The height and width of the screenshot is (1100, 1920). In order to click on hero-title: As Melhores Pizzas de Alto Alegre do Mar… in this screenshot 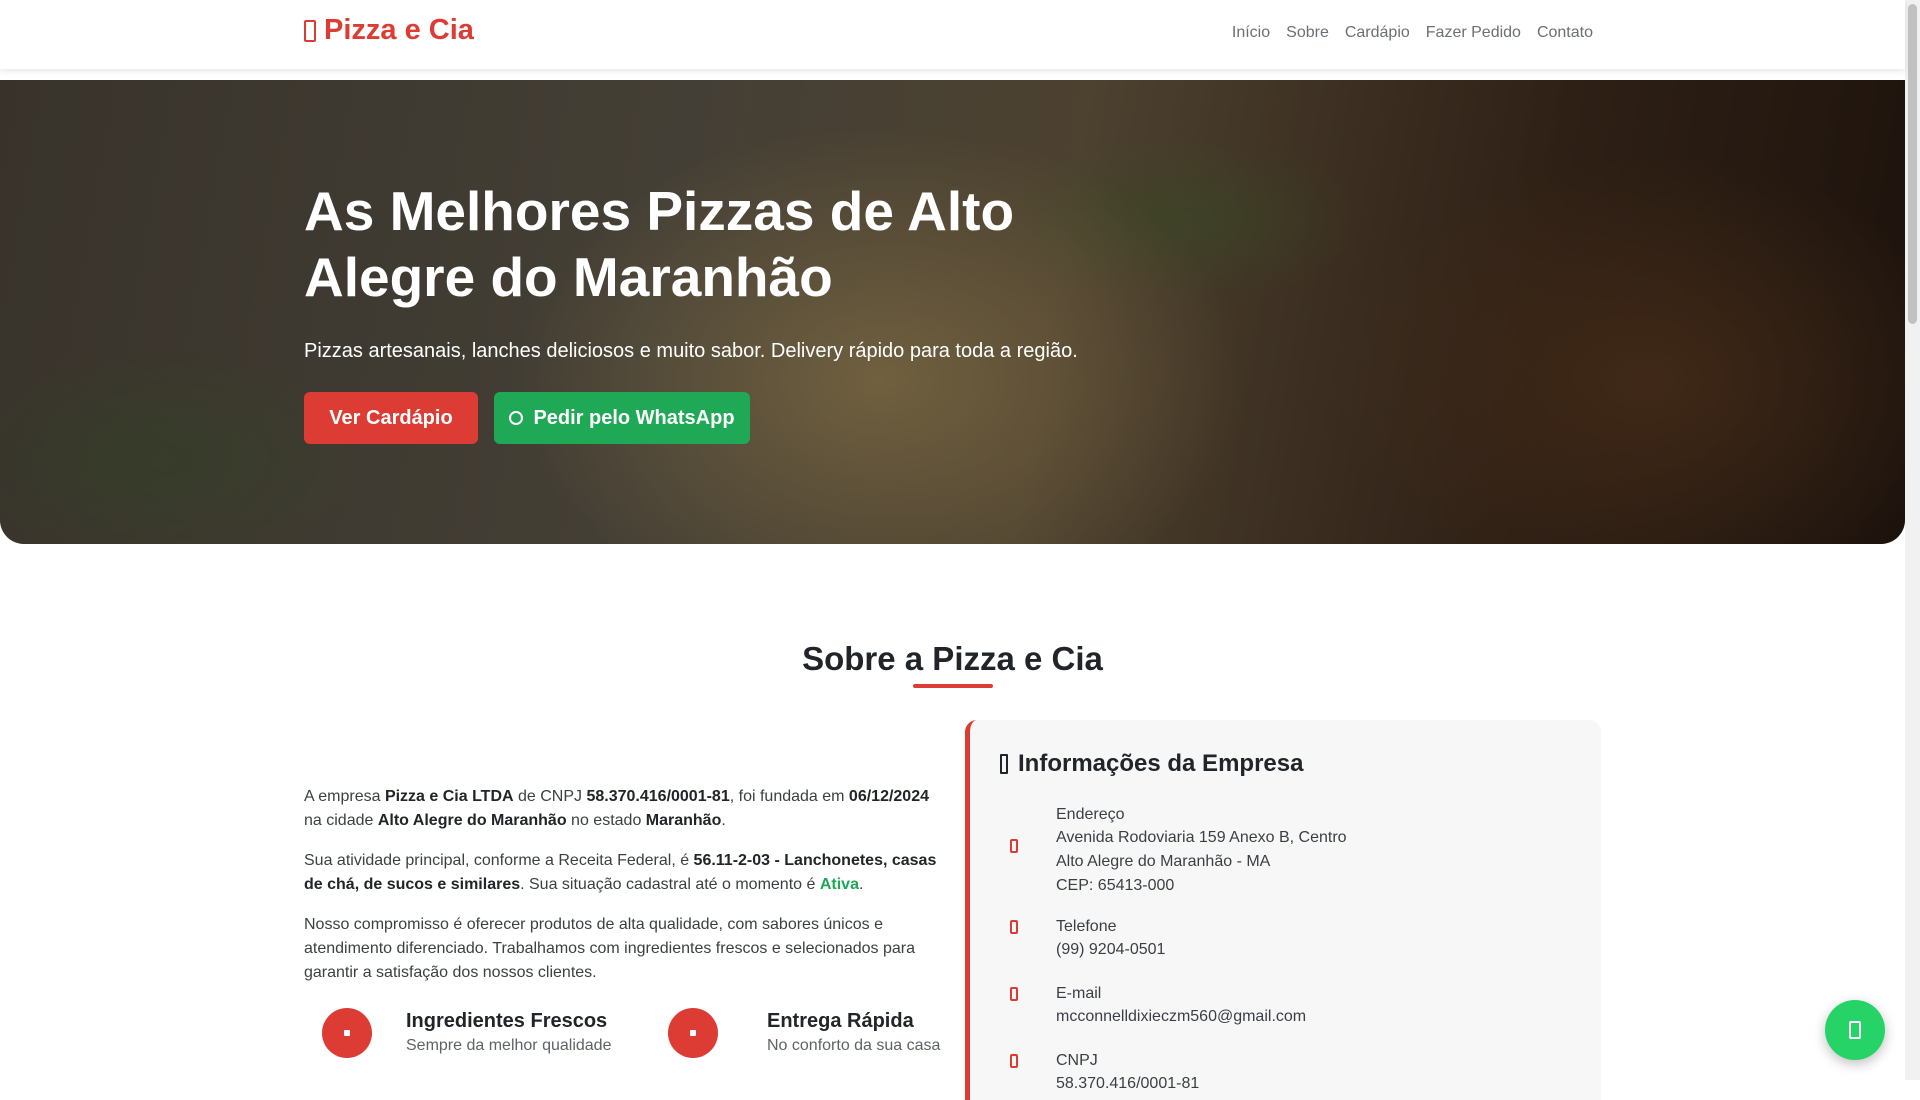, I will do `click(659, 244)`.